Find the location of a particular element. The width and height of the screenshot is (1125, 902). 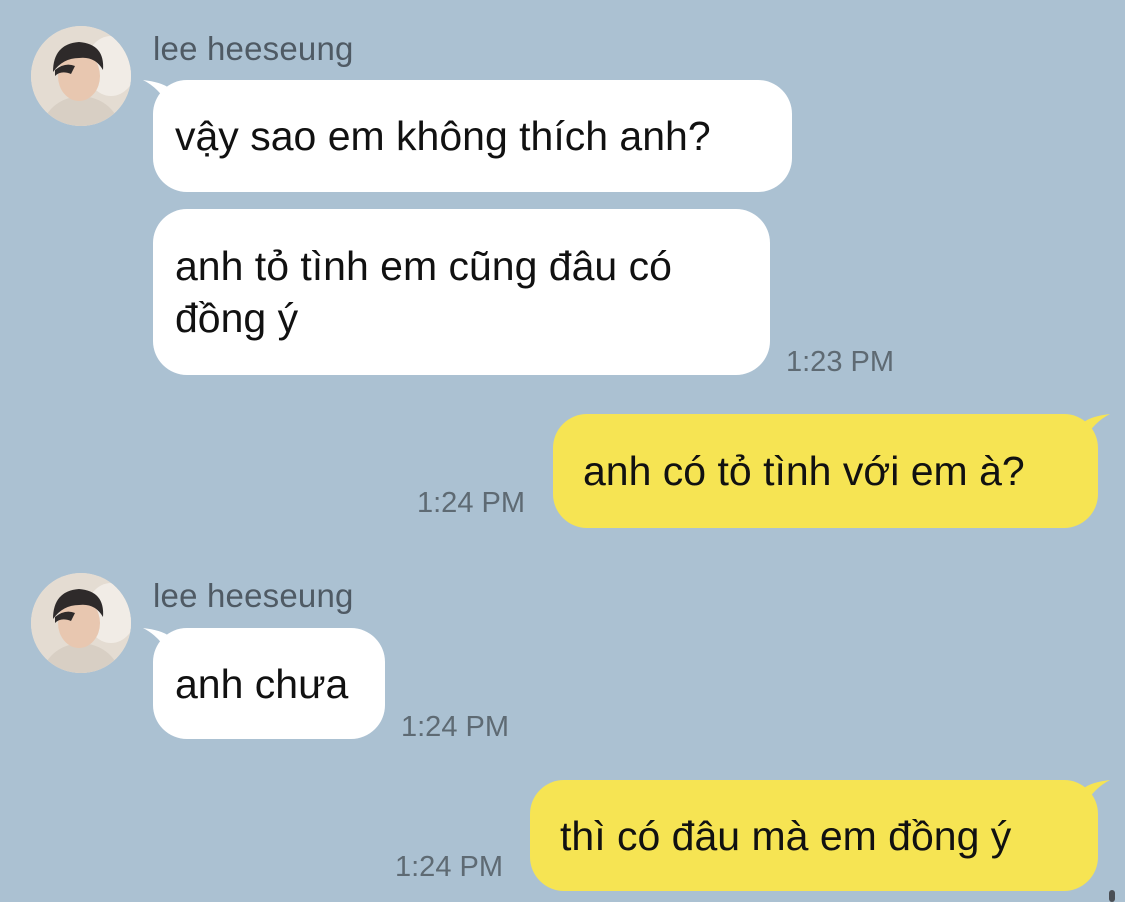

message-text: vậy sao em không thích anh? is located at coordinates (443, 136).